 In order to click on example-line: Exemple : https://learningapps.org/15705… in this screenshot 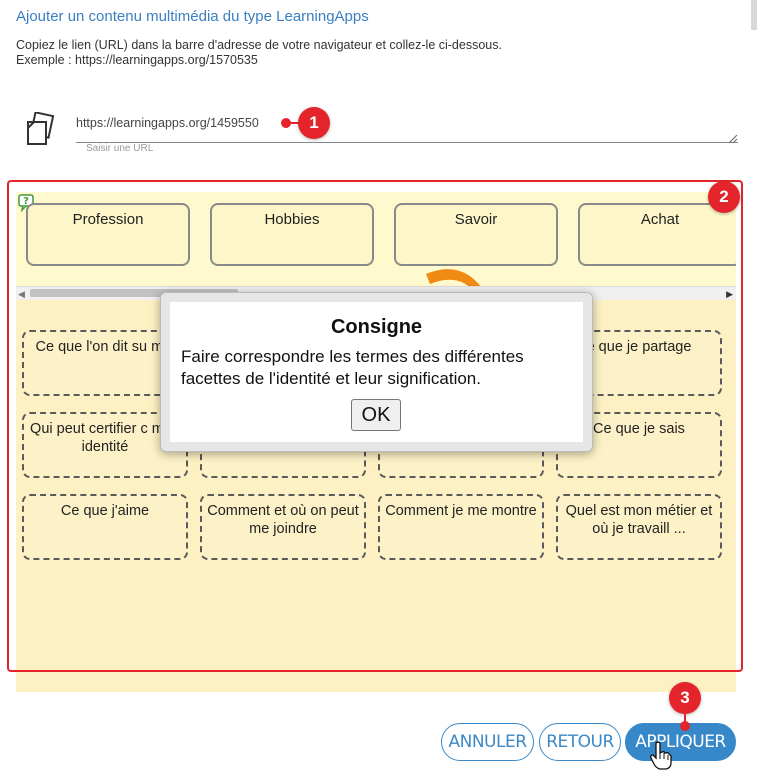, I will do `click(137, 60)`.